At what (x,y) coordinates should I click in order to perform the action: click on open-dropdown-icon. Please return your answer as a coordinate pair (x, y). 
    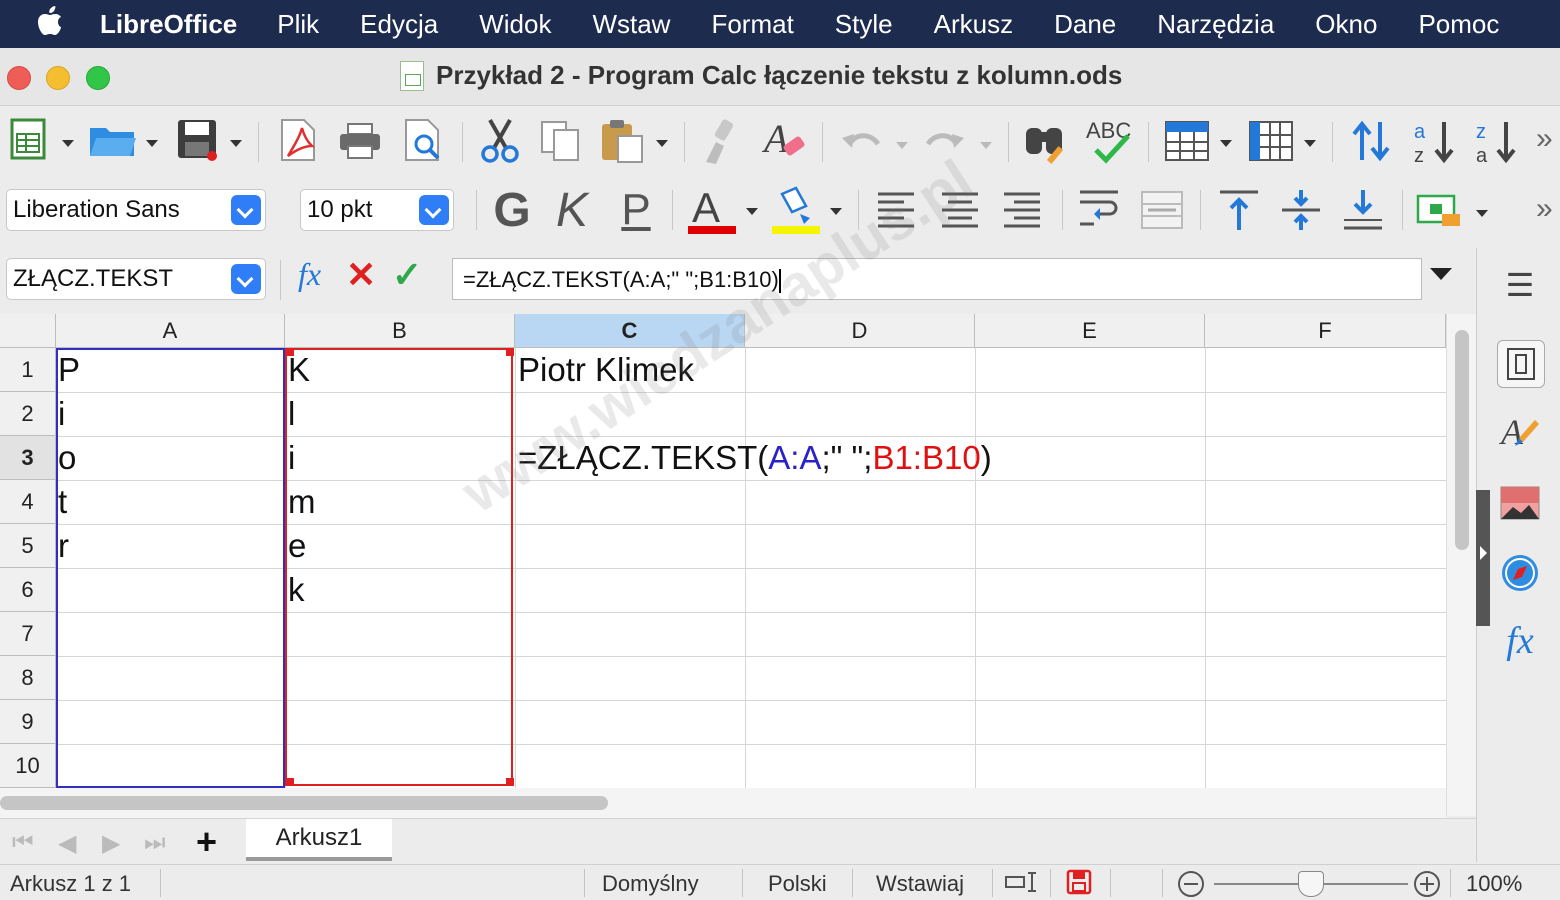
    Looking at the image, I should click on (152, 143).